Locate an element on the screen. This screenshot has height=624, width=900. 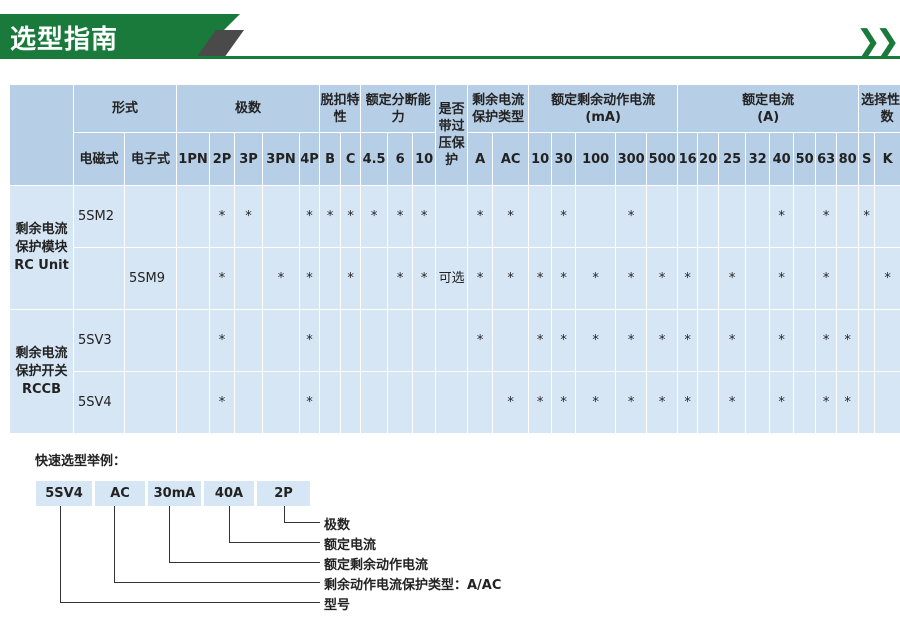
col-select-header: 选择性参数 is located at coordinates (879, 108).